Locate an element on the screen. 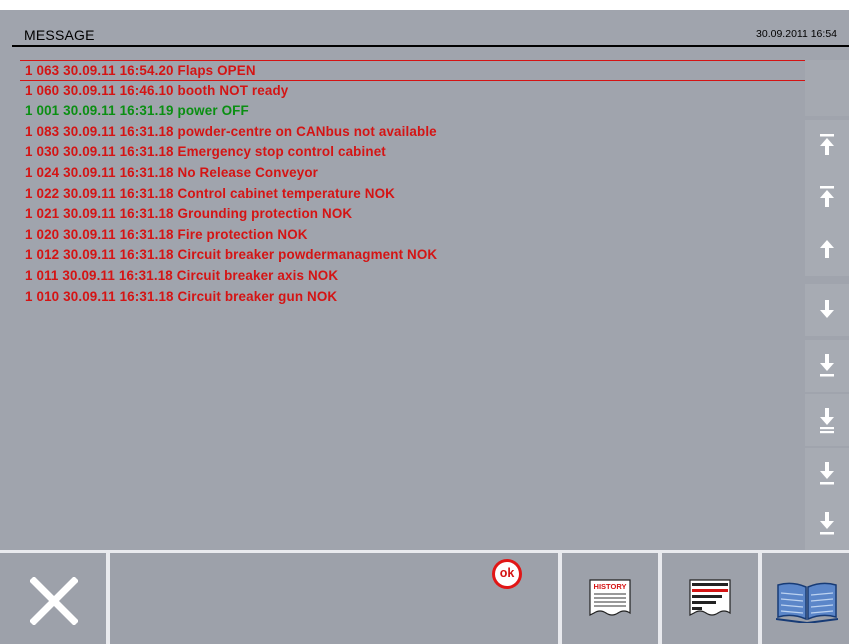 This screenshot has height=644, width=849. page-up-button is located at coordinates (827, 198).